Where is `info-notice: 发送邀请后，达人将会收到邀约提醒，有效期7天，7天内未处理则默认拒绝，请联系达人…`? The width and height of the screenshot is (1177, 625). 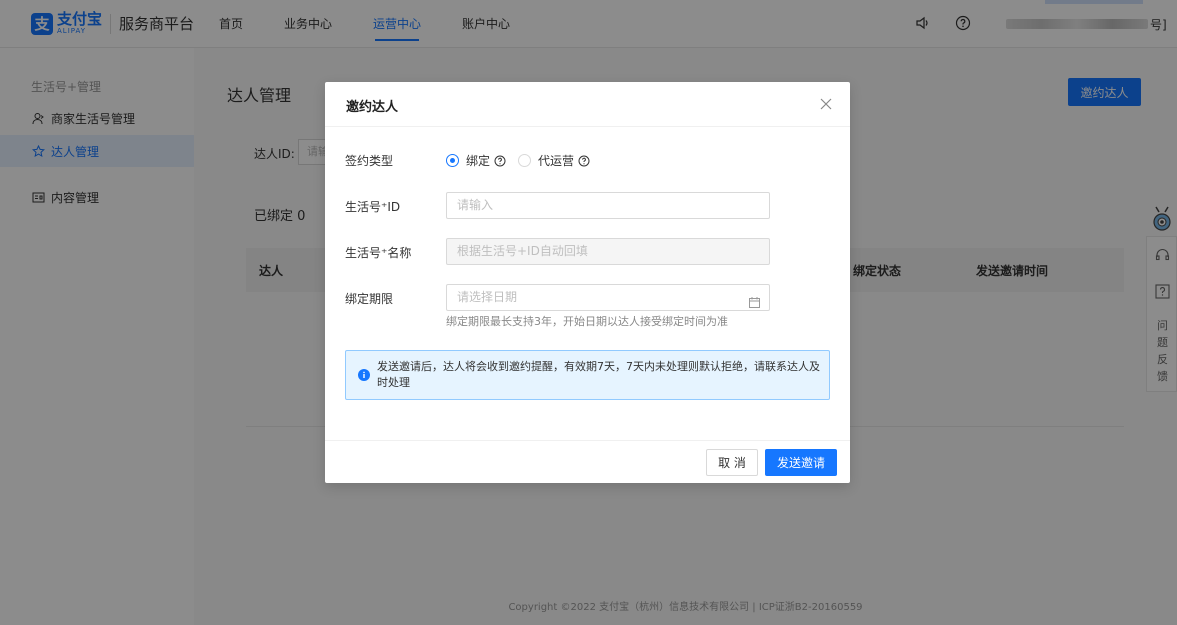 info-notice: 发送邀请后，达人将会收到邀约提醒，有效期7天，7天内未处理则默认拒绝，请联系达人… is located at coordinates (587, 375).